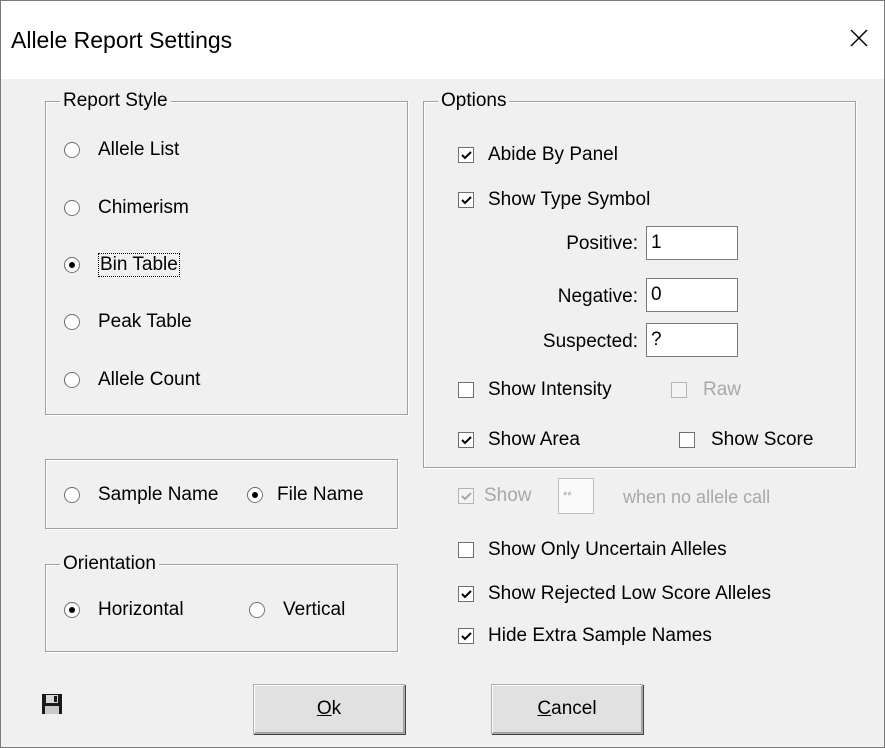 The height and width of the screenshot is (748, 885). What do you see at coordinates (569, 199) in the screenshot?
I see `checkbox-label: Show Type Symbol` at bounding box center [569, 199].